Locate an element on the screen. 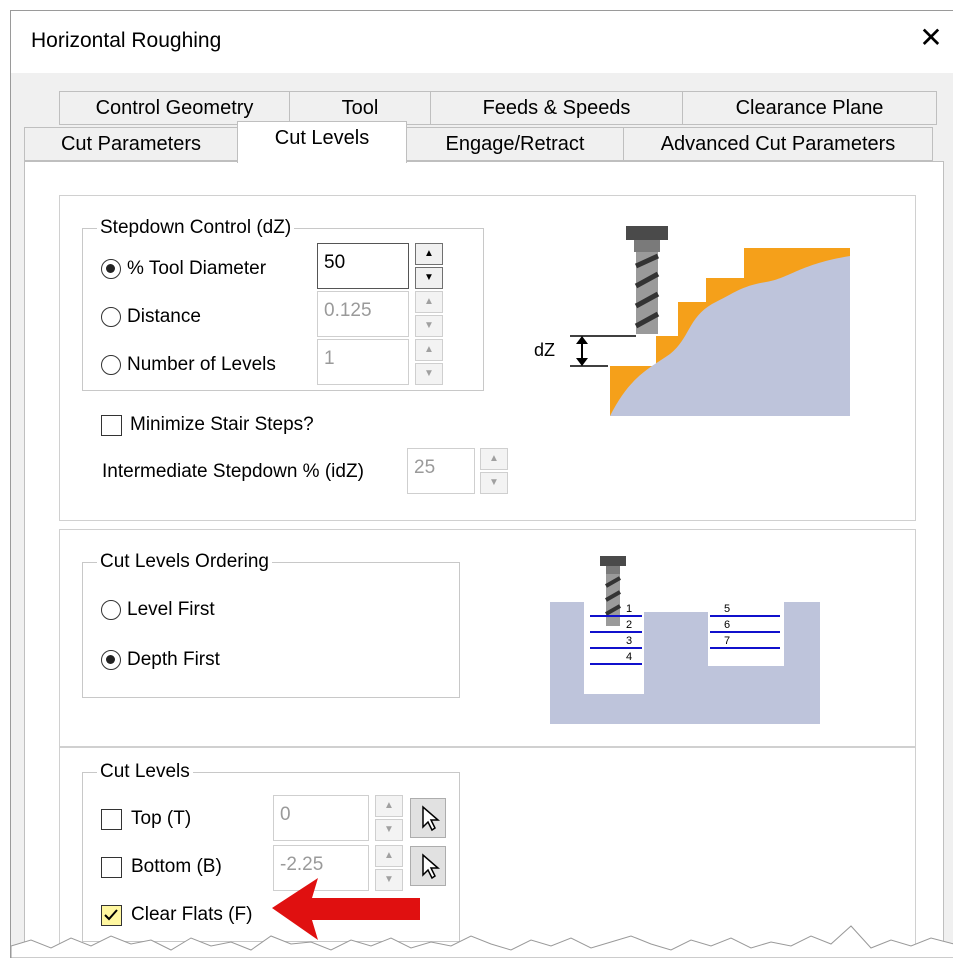 Image resolution: width=953 pixels, height=958 pixels. label-number-of-levels: Number of Levels is located at coordinates (201, 364).